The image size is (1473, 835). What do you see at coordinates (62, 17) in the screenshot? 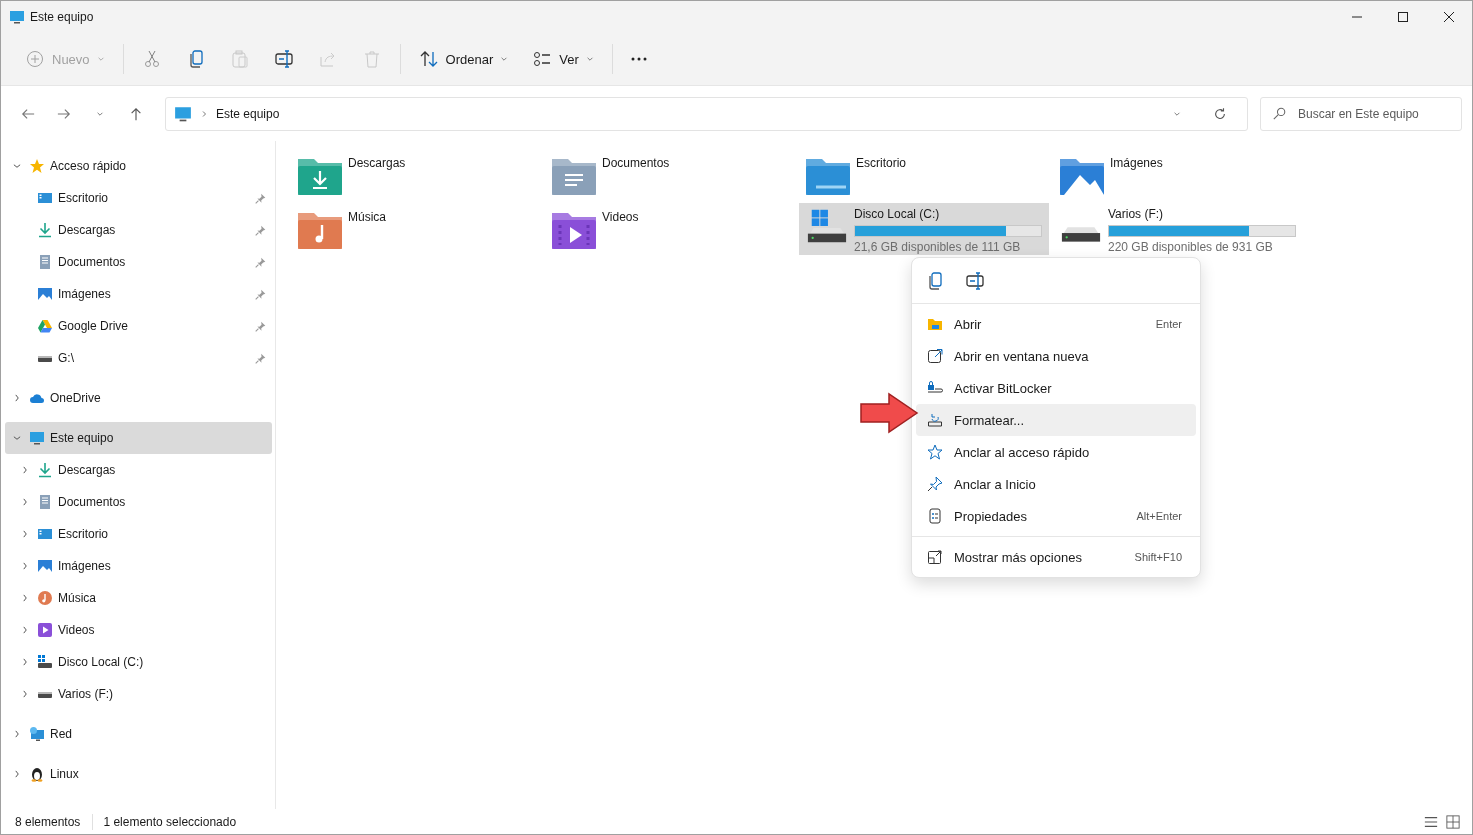
I see `window-title: Este equipo` at bounding box center [62, 17].